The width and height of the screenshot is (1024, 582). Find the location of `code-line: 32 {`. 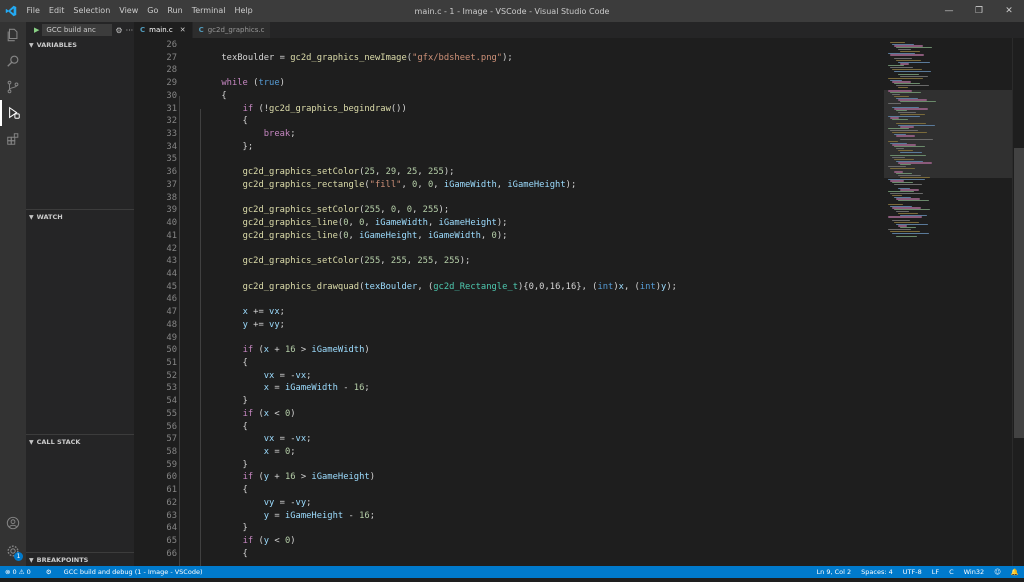

code-line: 32 { is located at coordinates (509, 121).